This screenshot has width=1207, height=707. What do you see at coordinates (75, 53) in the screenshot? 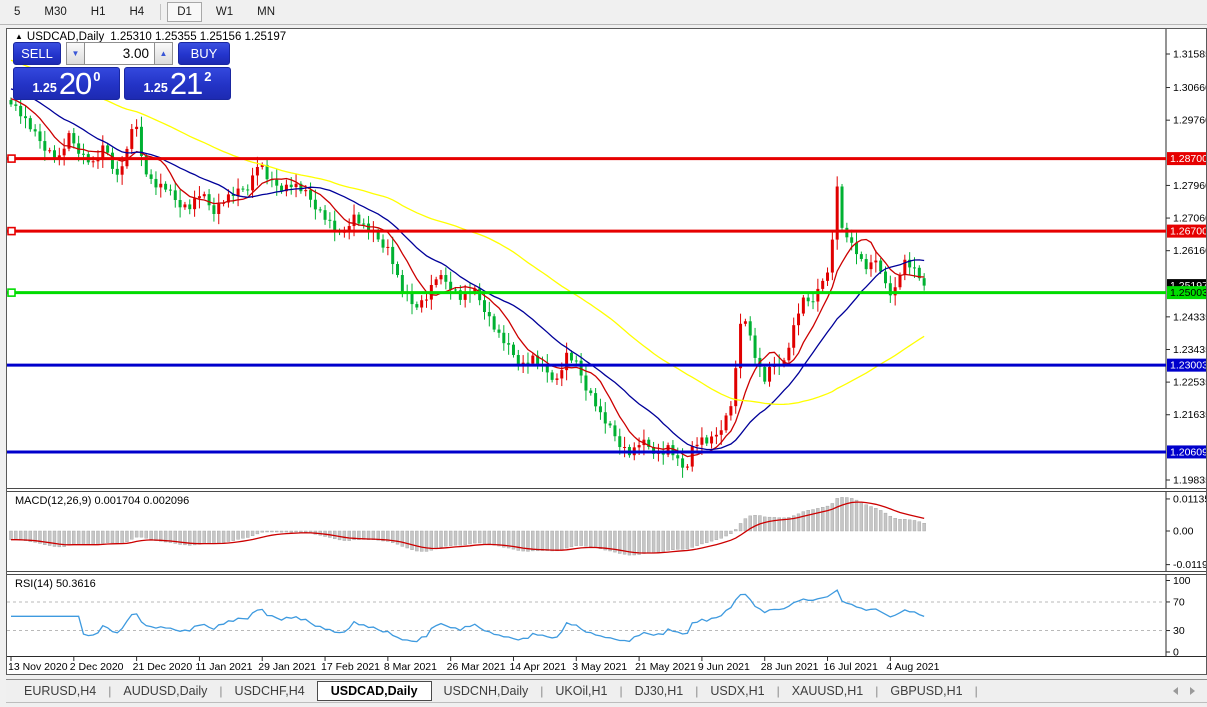
I see `volume-decrease-button: ▼` at bounding box center [75, 53].